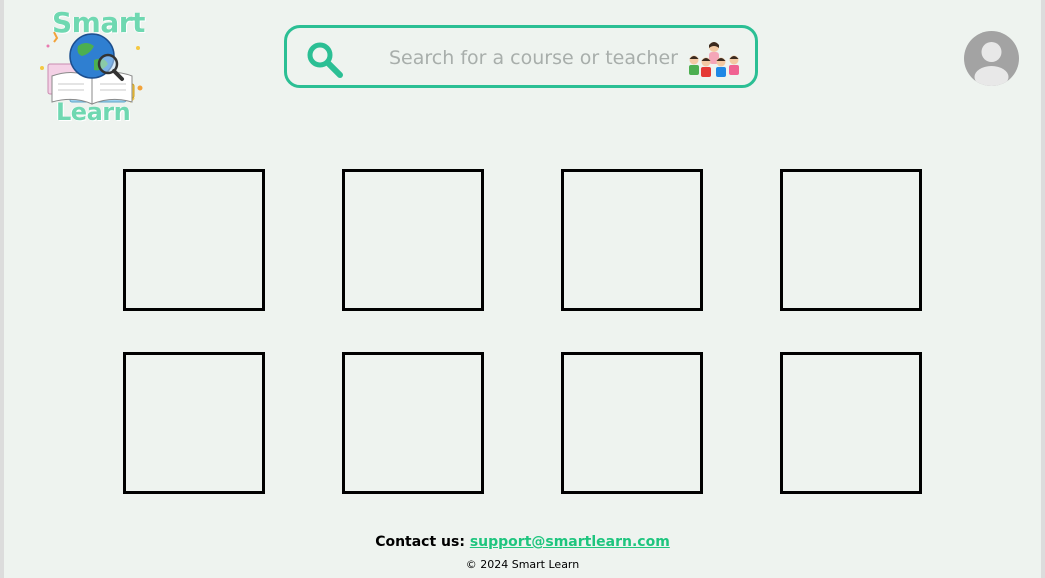 The width and height of the screenshot is (1045, 578). I want to click on search-bar, so click(521, 56).